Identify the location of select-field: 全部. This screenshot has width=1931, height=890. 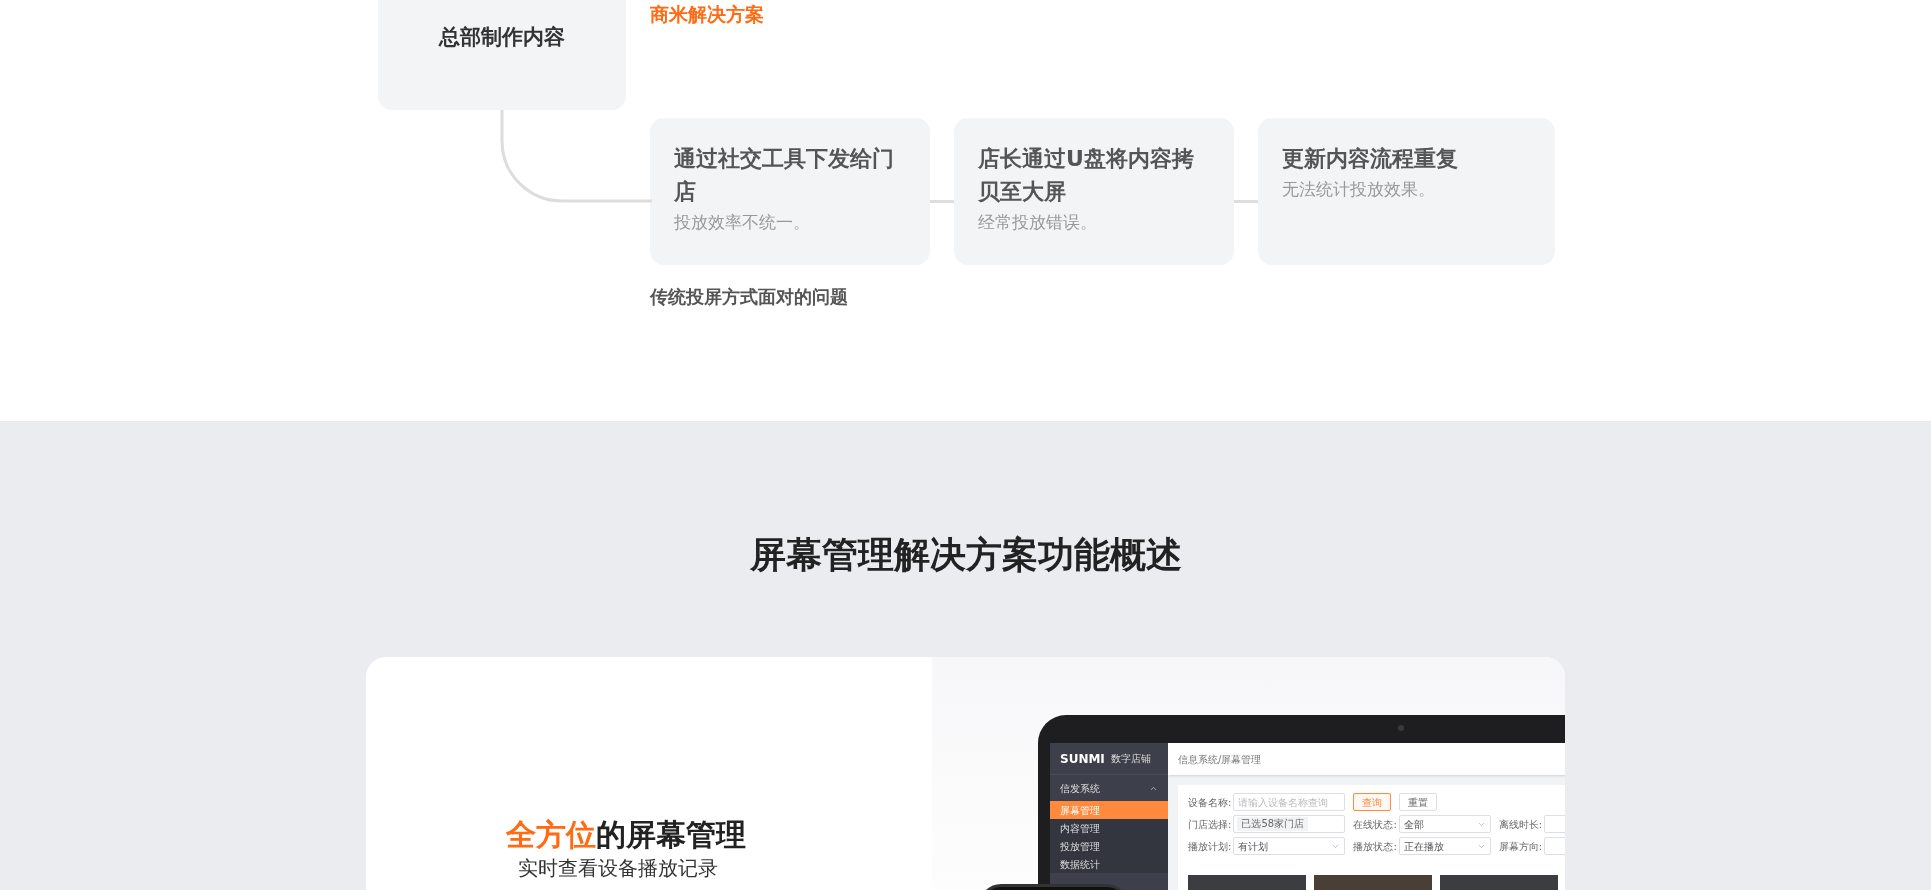
(1444, 824).